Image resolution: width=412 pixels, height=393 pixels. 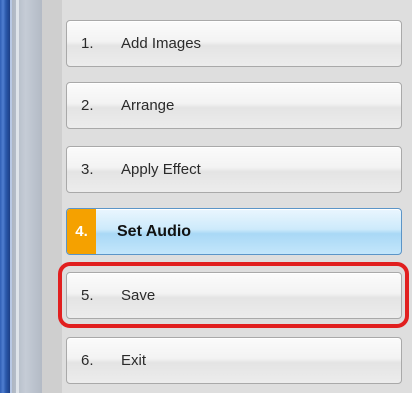 What do you see at coordinates (17, 196) in the screenshot?
I see `side-strip-highlight` at bounding box center [17, 196].